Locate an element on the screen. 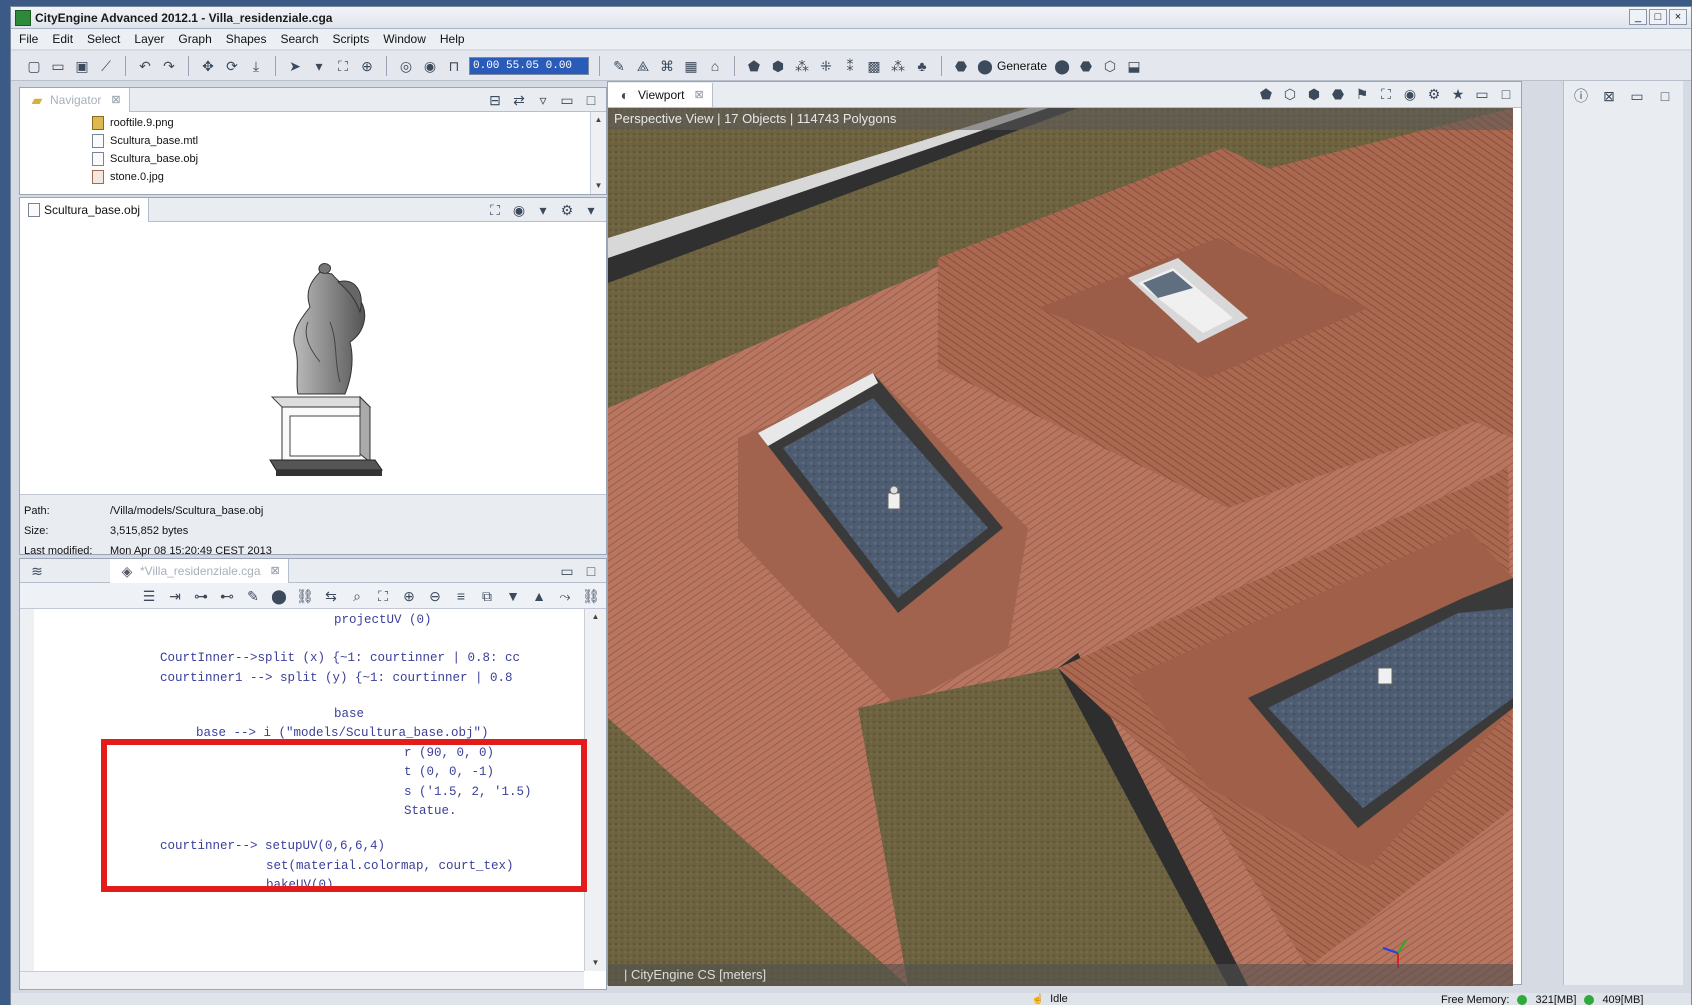 This screenshot has width=1692, height=1005. tab-cga-file: ◈ *Villa_residenziale.cga ⊠ is located at coordinates (199, 570).